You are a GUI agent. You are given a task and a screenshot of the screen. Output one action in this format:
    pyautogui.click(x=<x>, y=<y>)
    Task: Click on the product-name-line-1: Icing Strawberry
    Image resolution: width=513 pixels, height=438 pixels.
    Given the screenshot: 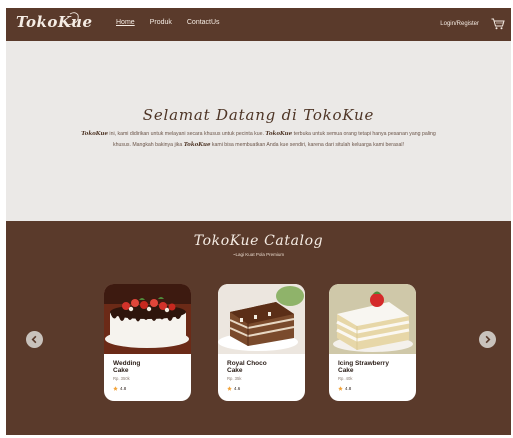 What is the action you would take?
    pyautogui.click(x=363, y=363)
    